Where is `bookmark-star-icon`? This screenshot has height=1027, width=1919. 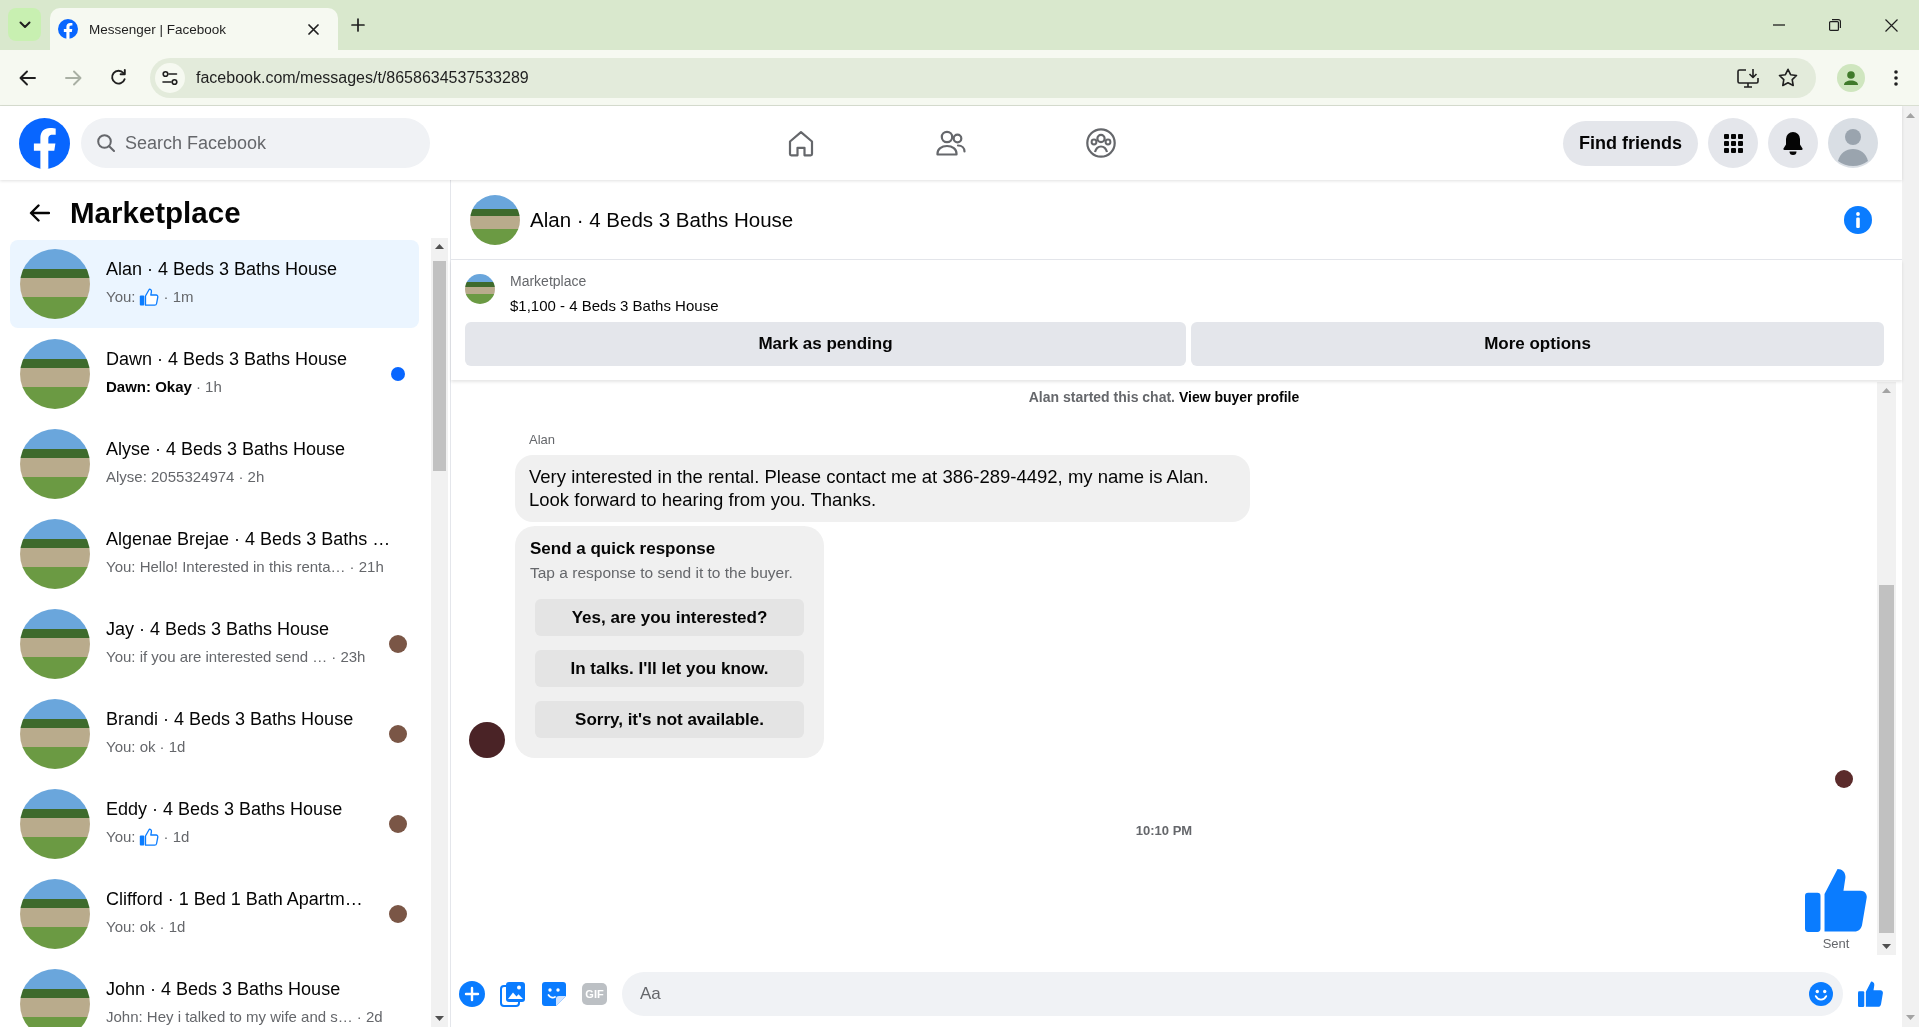 bookmark-star-icon is located at coordinates (1788, 77).